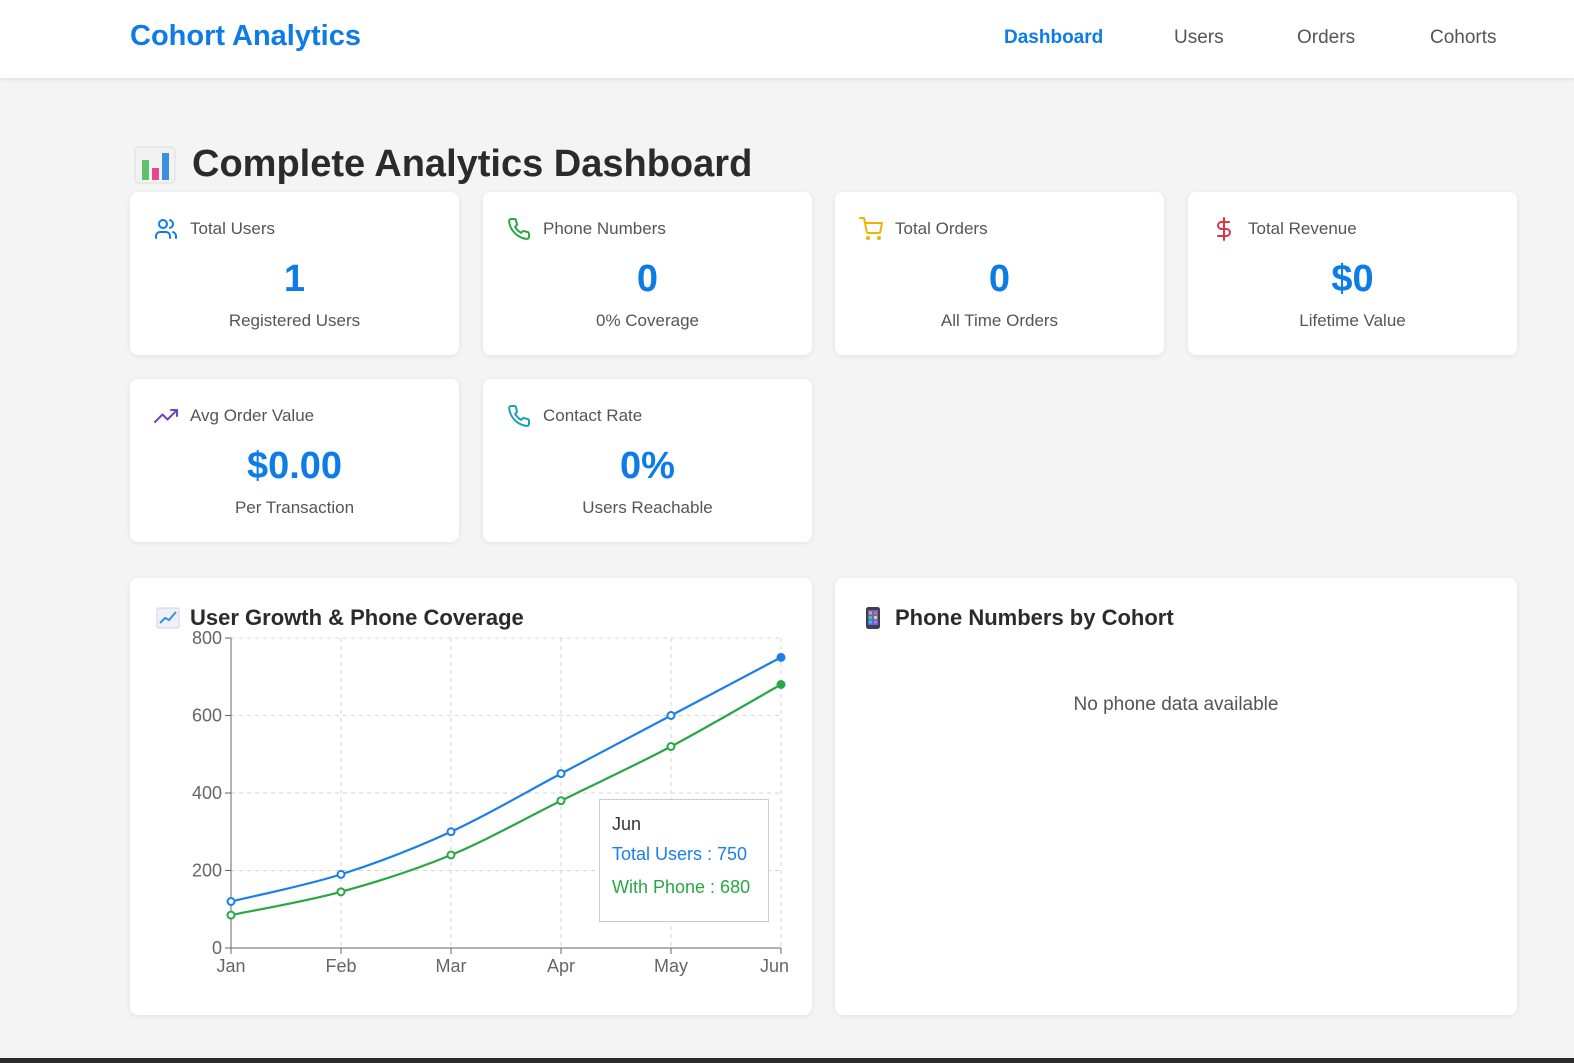 The height and width of the screenshot is (1063, 1574). I want to click on stat-card-phone-numbers: Phone Numbers 0 0% Coverage, so click(647, 273).